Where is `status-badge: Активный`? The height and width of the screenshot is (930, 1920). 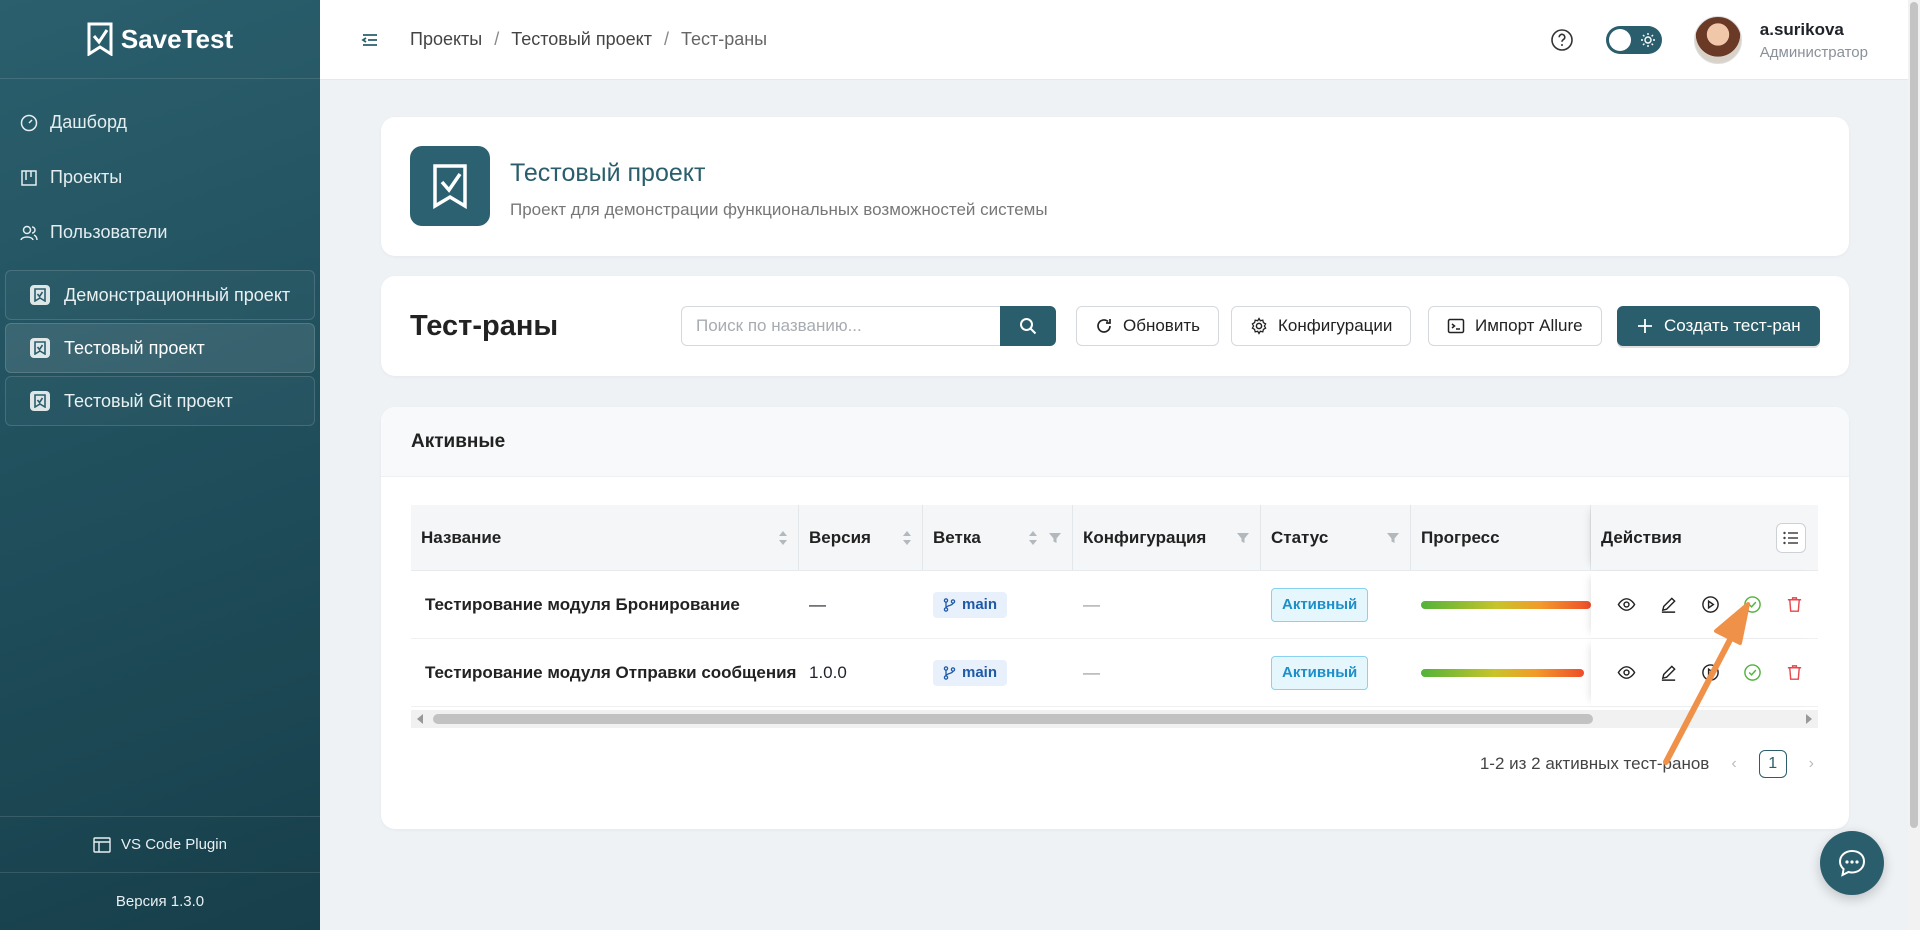
status-badge: Активный is located at coordinates (1320, 672).